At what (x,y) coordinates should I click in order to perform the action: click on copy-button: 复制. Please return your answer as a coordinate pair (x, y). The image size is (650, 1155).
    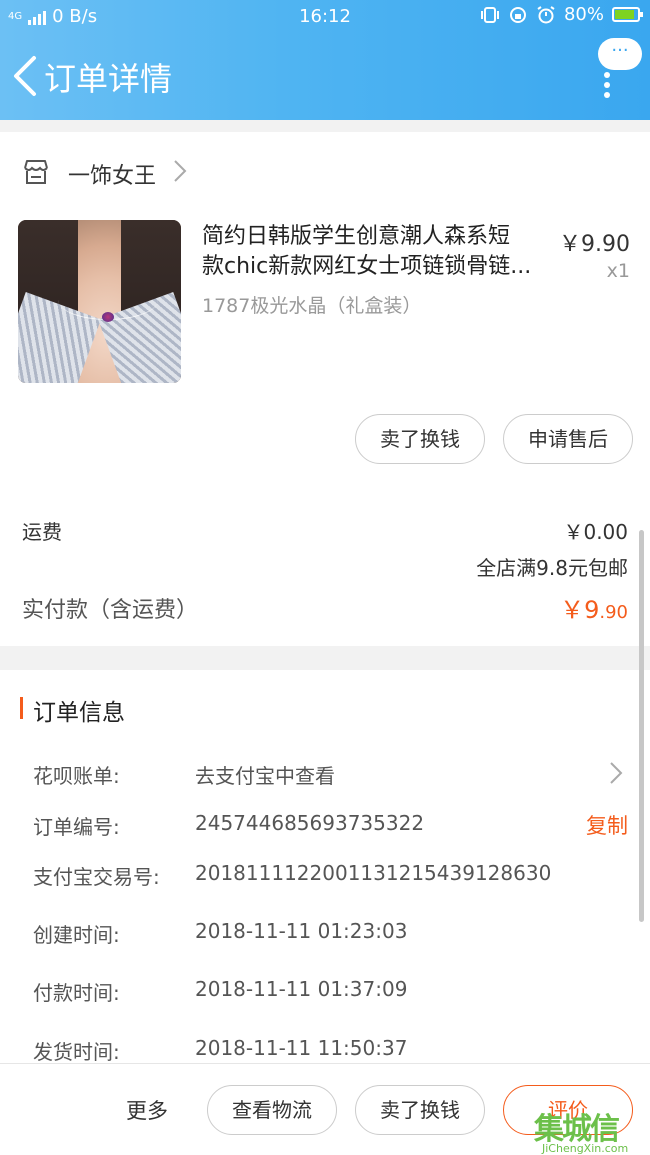
    Looking at the image, I should click on (607, 825).